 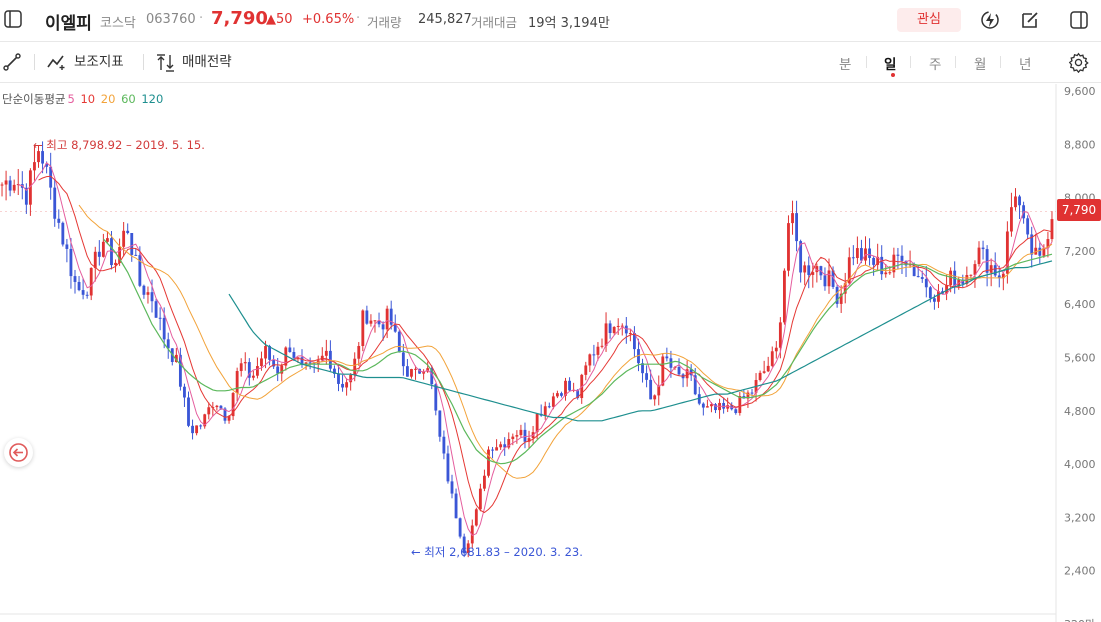 I want to click on period-month: 월, so click(x=980, y=63).